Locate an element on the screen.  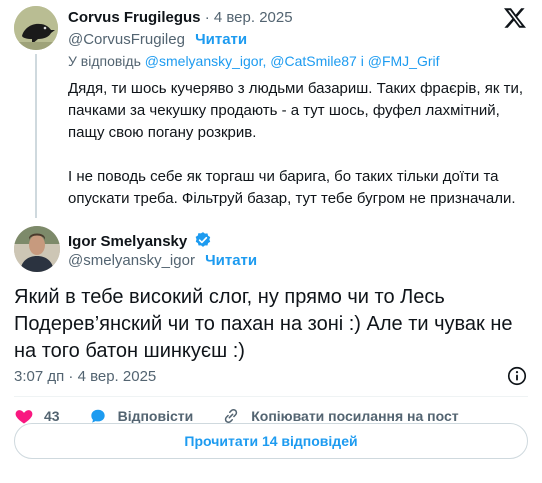
verified-badge-icon is located at coordinates (203, 239).